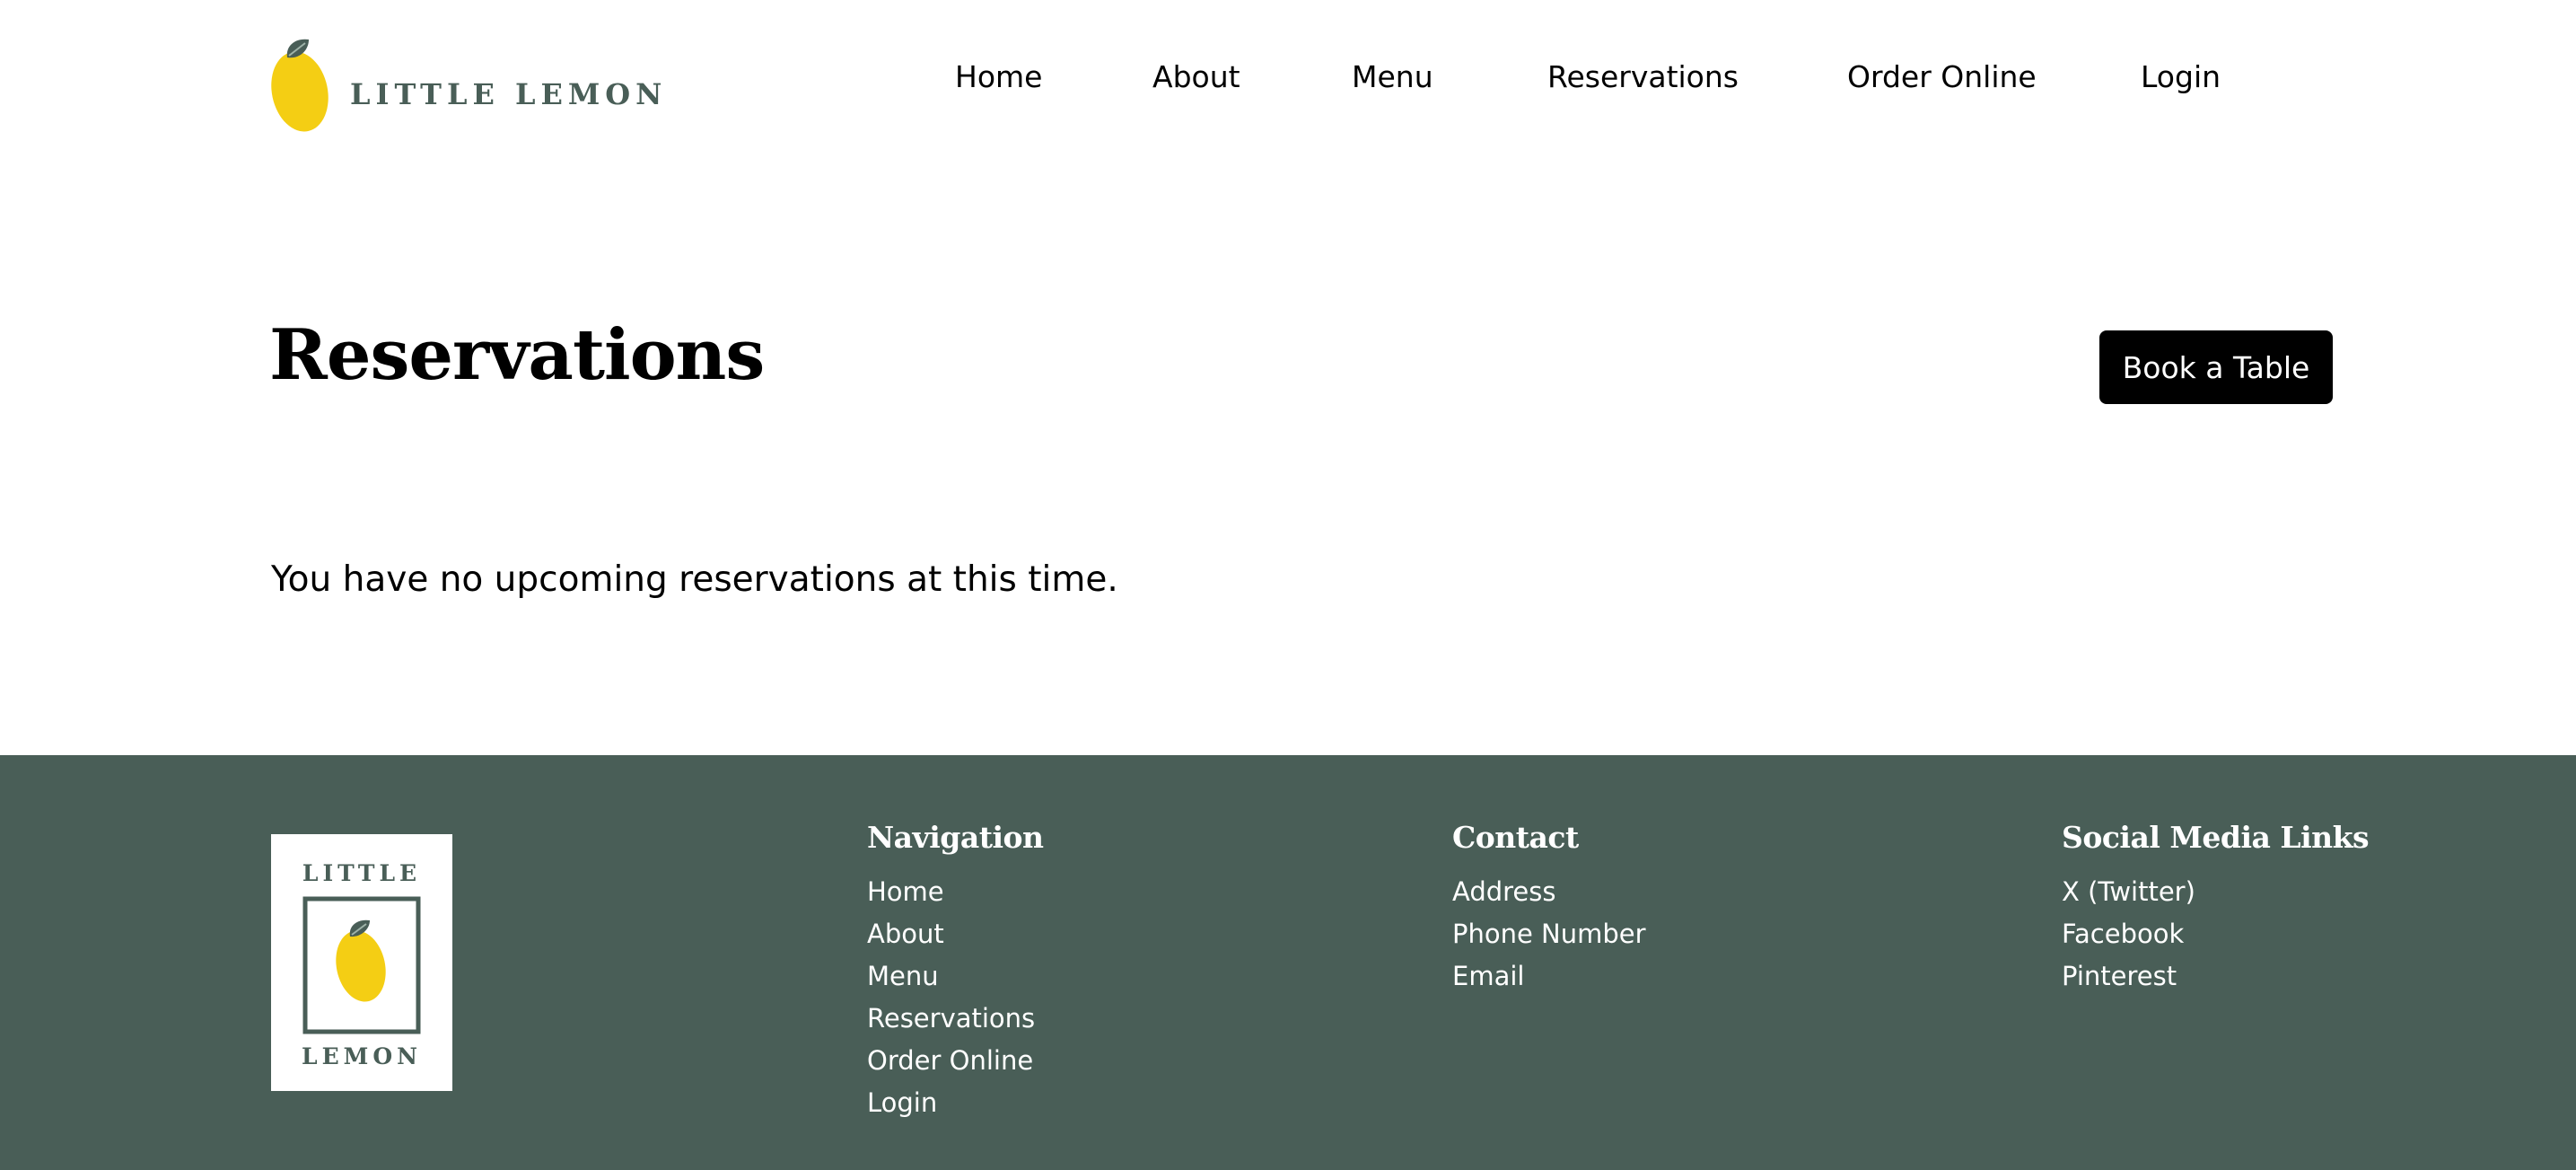 The width and height of the screenshot is (2576, 1170). I want to click on footer-social-heading: Social Media Links, so click(2216, 837).